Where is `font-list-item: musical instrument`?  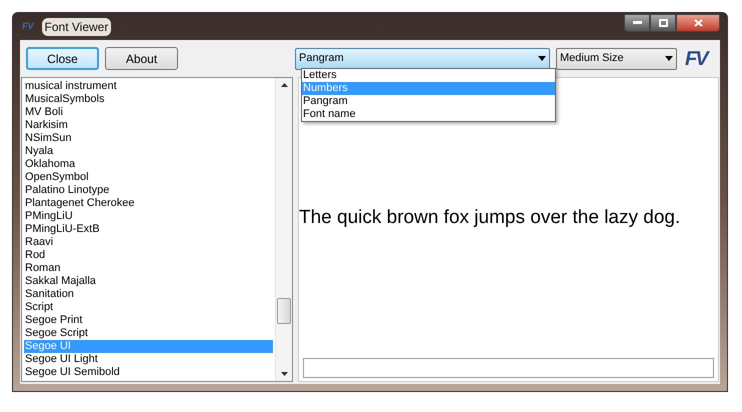
font-list-item: musical instrument is located at coordinates (148, 86).